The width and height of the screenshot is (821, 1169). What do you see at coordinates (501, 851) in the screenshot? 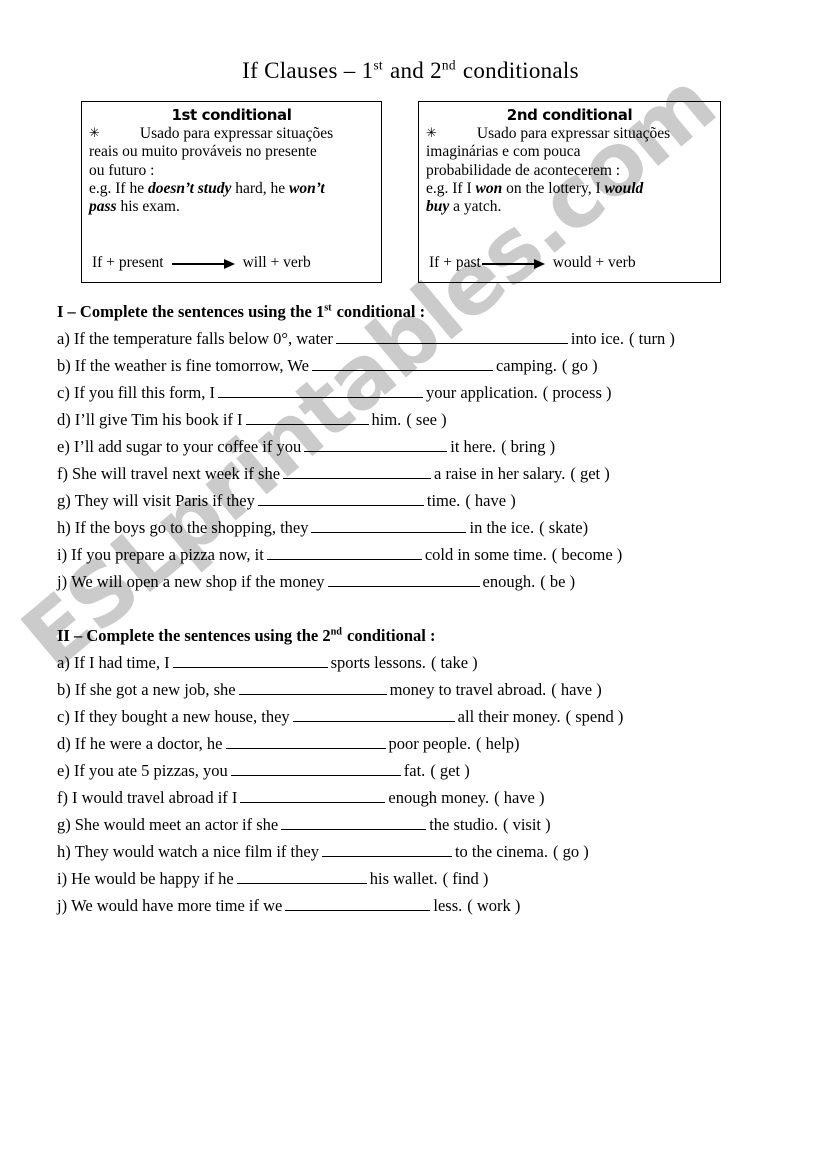
I see `question-text-after-blank: to the cinema.` at bounding box center [501, 851].